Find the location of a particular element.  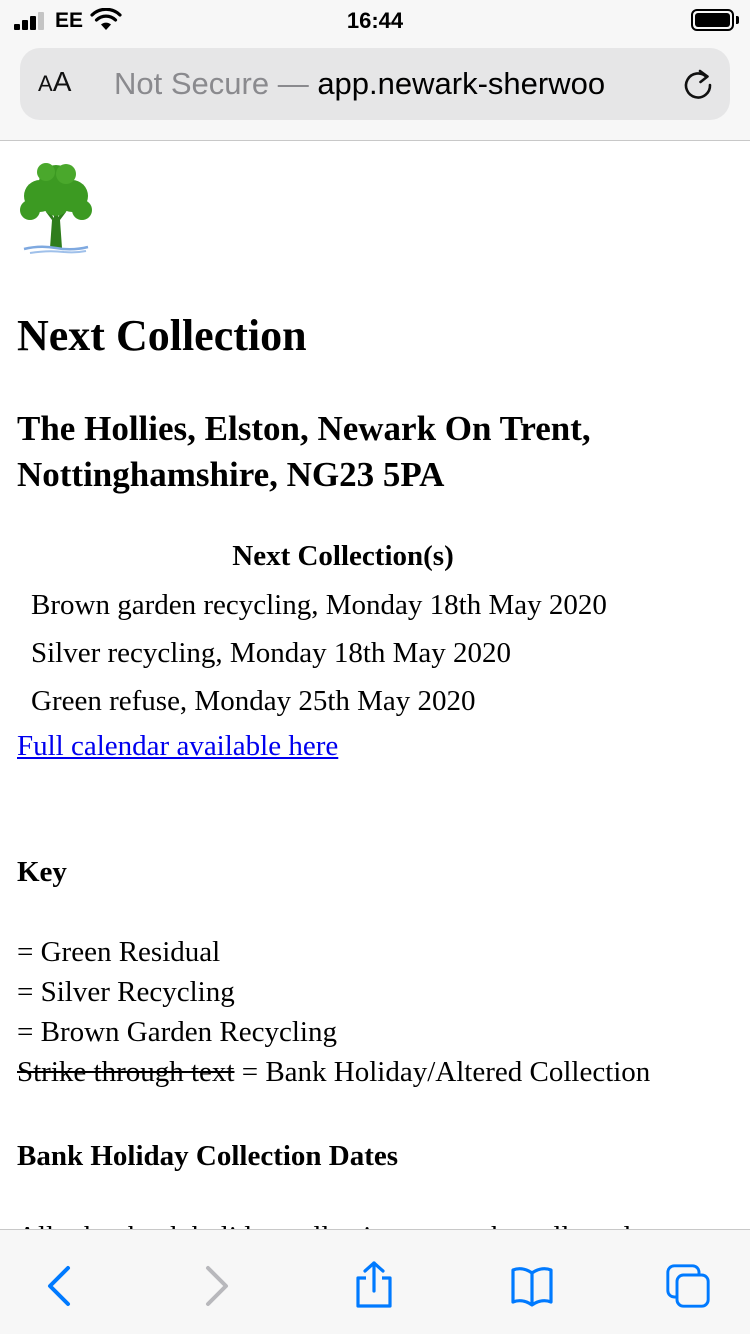

tabs-icon is located at coordinates (688, 1286).